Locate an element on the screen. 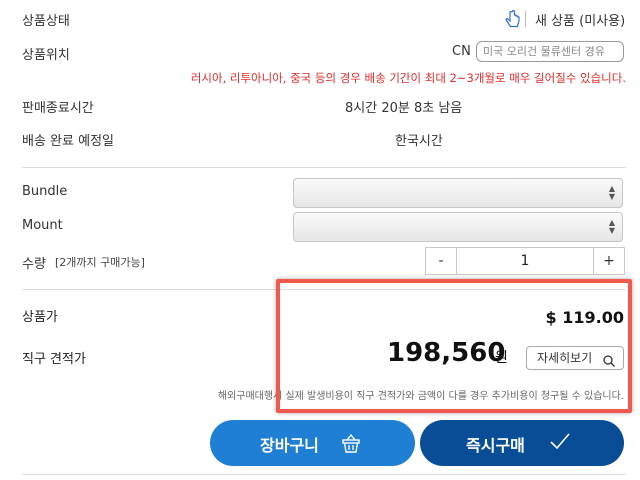 This screenshot has width=640, height=480. mount-select: ▲ ▼ is located at coordinates (458, 227).